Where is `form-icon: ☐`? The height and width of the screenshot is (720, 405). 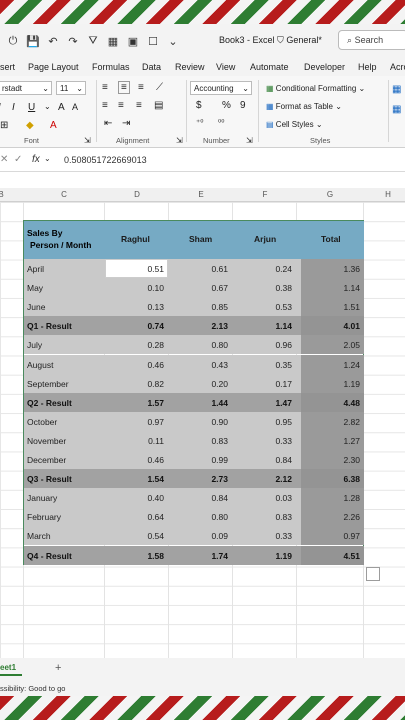
form-icon: ☐ is located at coordinates (153, 41).